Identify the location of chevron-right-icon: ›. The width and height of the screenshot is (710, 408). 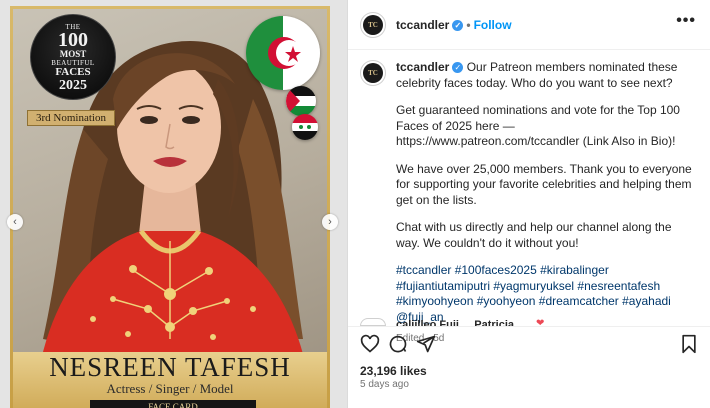
(330, 222).